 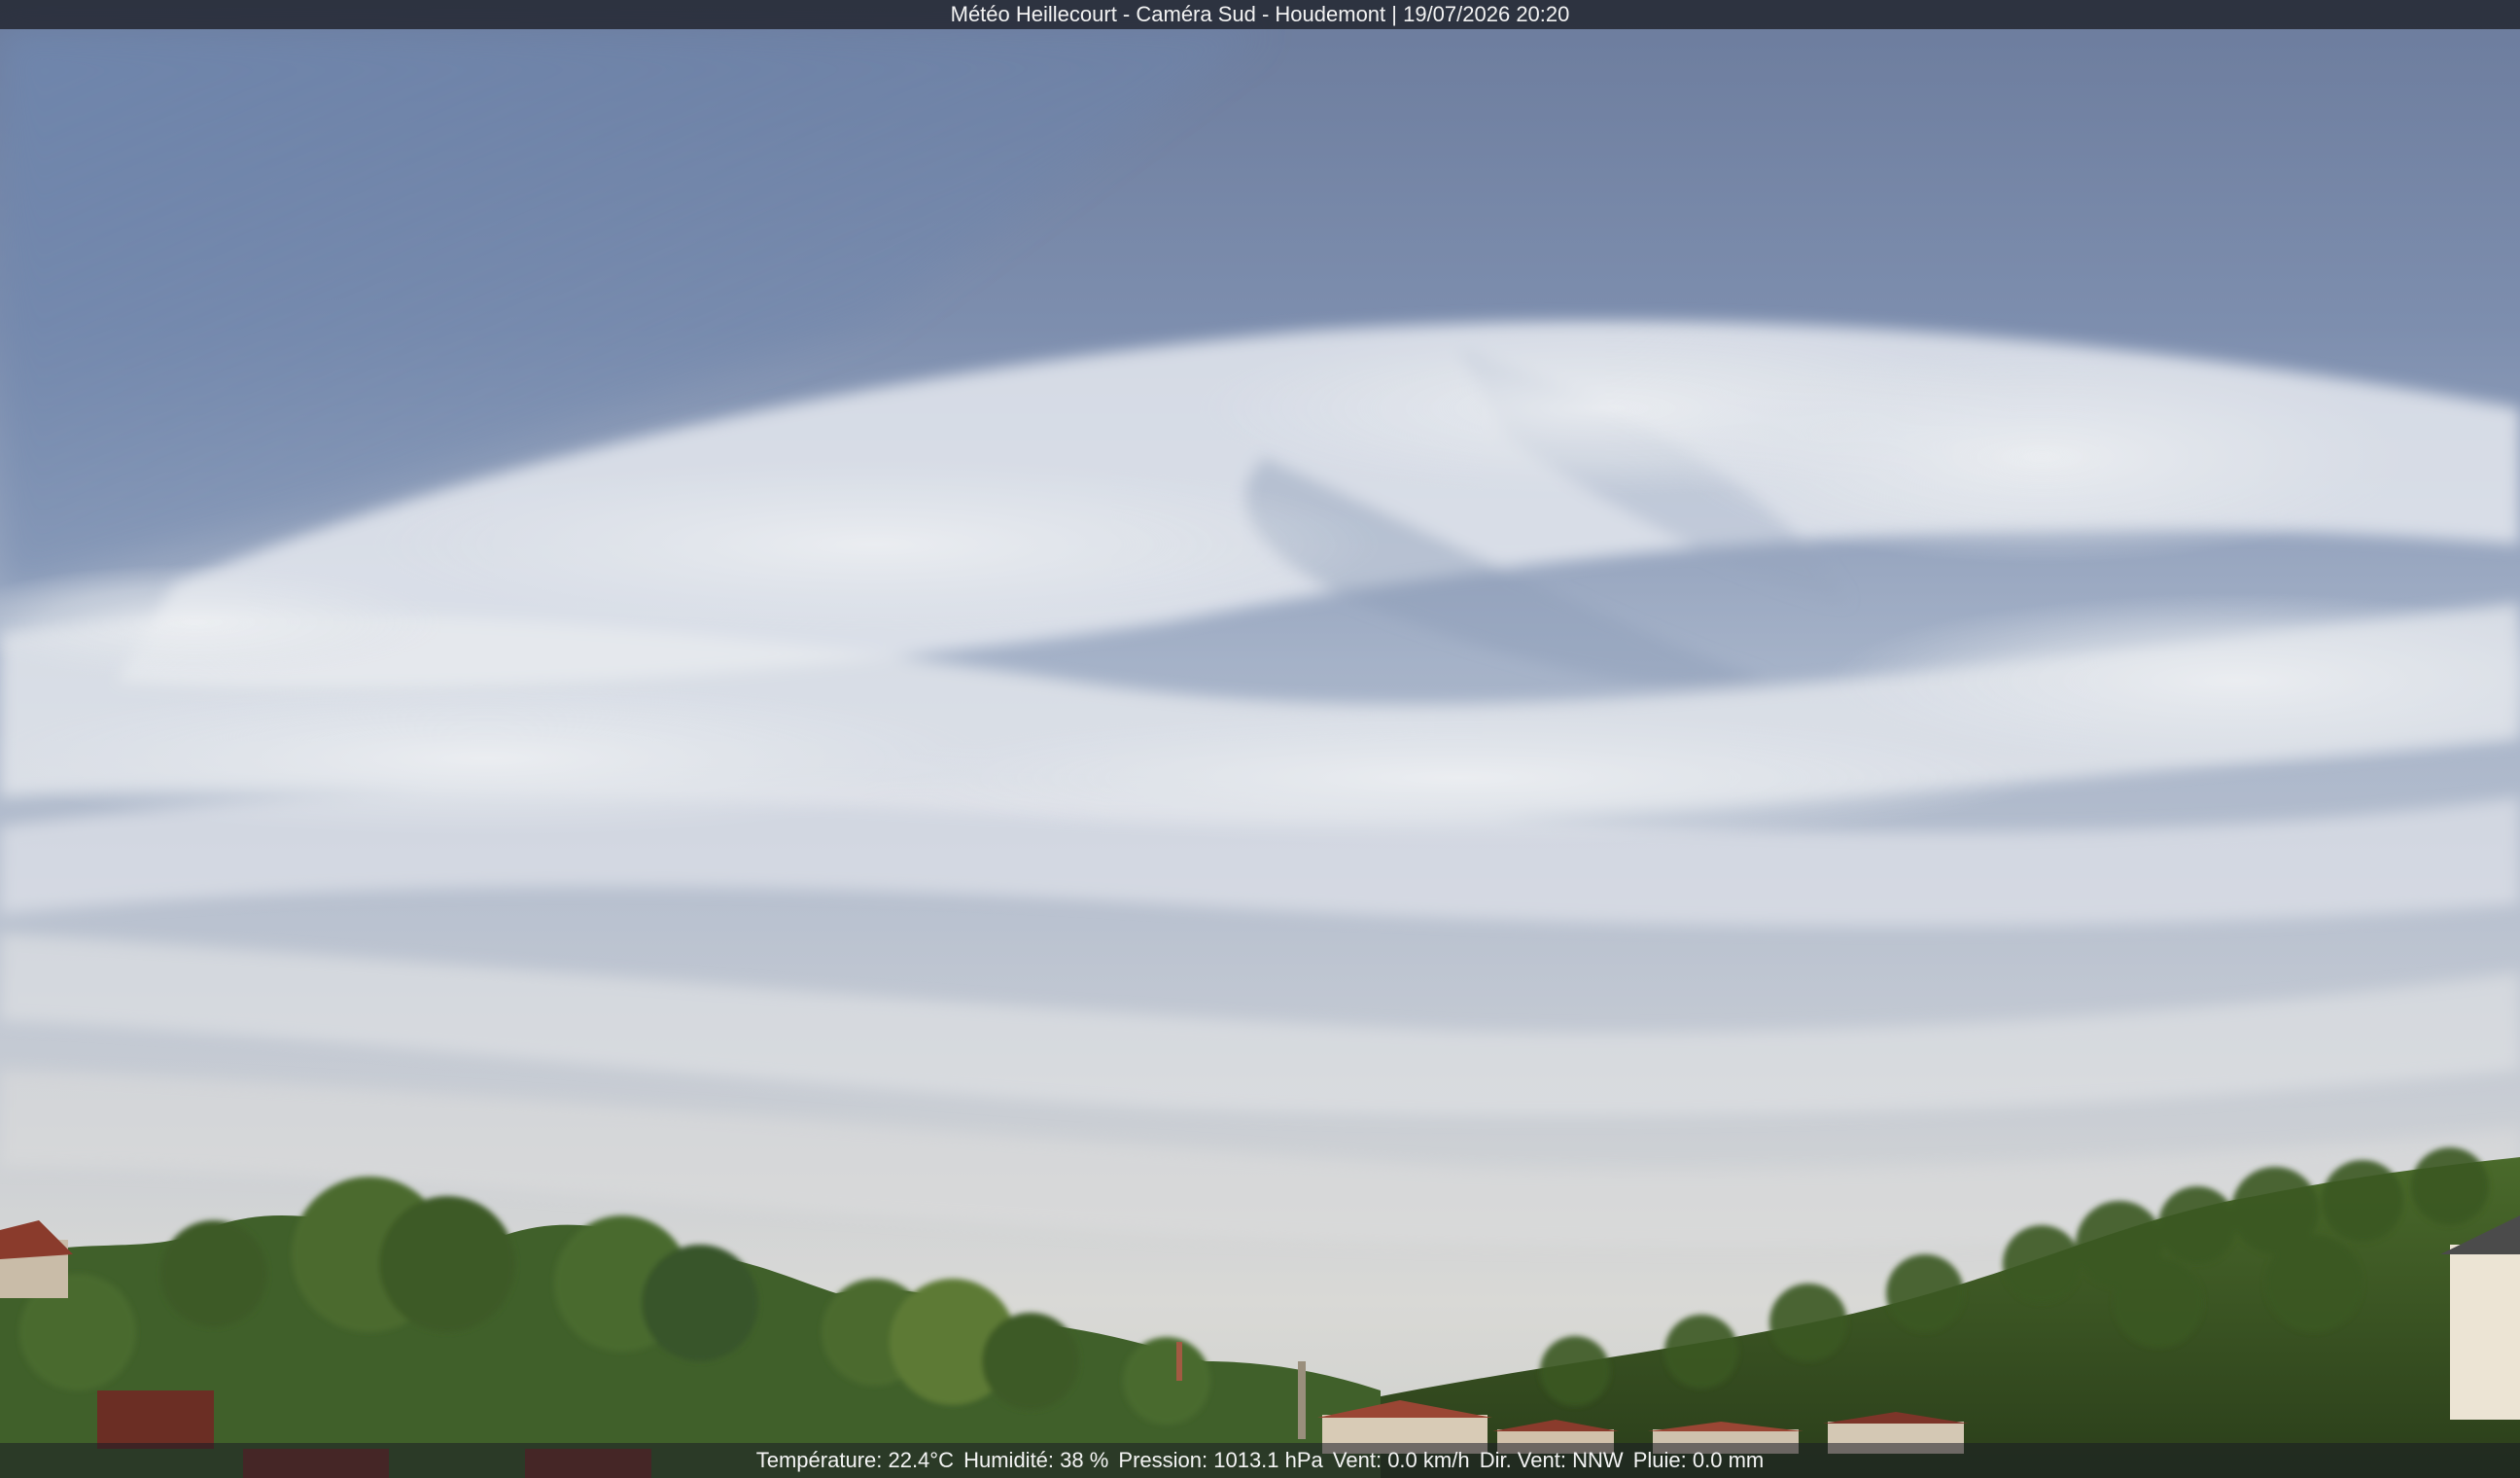 What do you see at coordinates (1220, 1460) in the screenshot?
I see `pressure-reading: Pression: 1013.1 hPa` at bounding box center [1220, 1460].